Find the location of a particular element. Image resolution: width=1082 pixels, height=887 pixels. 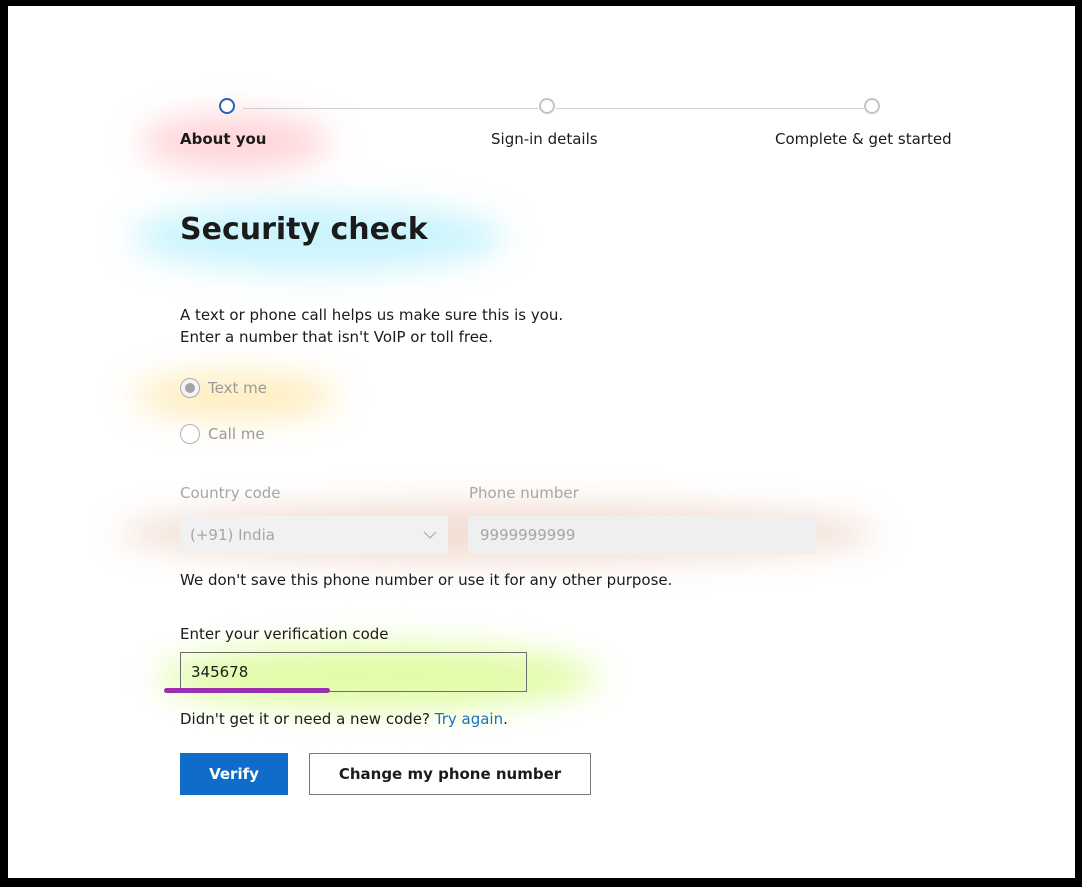

chevron-down-icon is located at coordinates (430, 535).